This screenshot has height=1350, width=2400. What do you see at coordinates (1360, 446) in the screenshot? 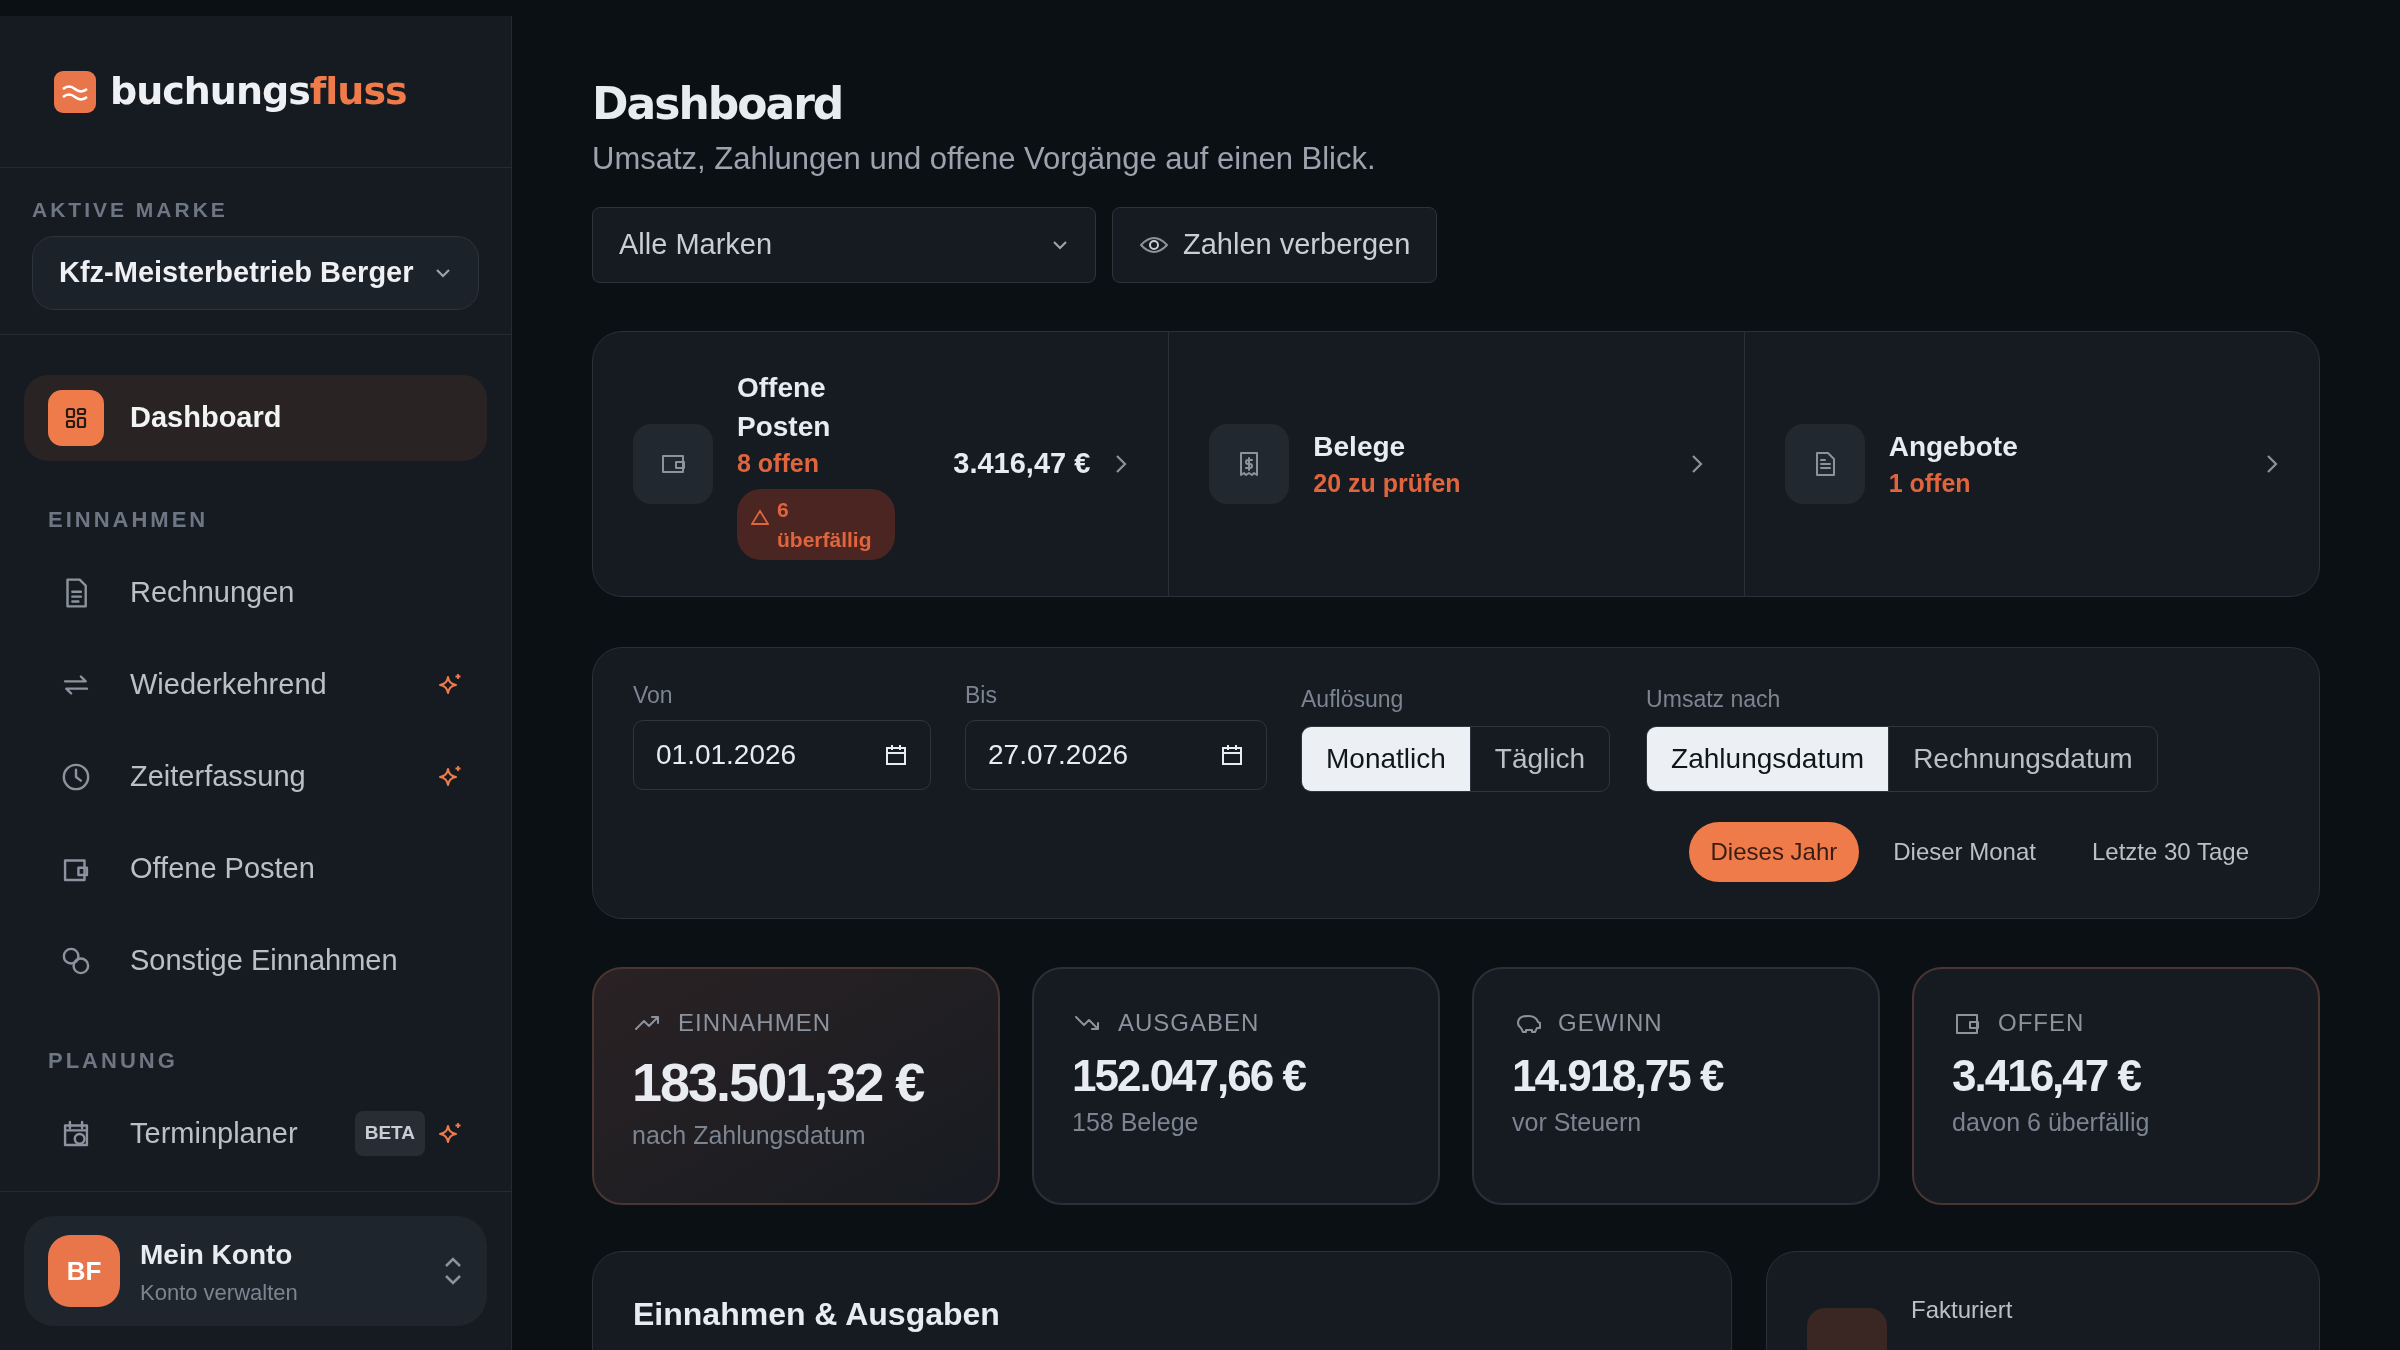
I see `summary-title: Belege` at bounding box center [1360, 446].